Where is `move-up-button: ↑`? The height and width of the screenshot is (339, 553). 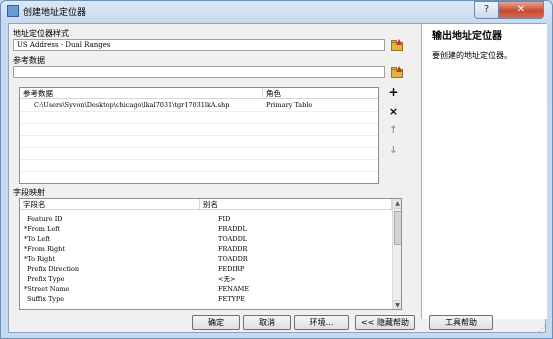
move-up-button: ↑ is located at coordinates (393, 130).